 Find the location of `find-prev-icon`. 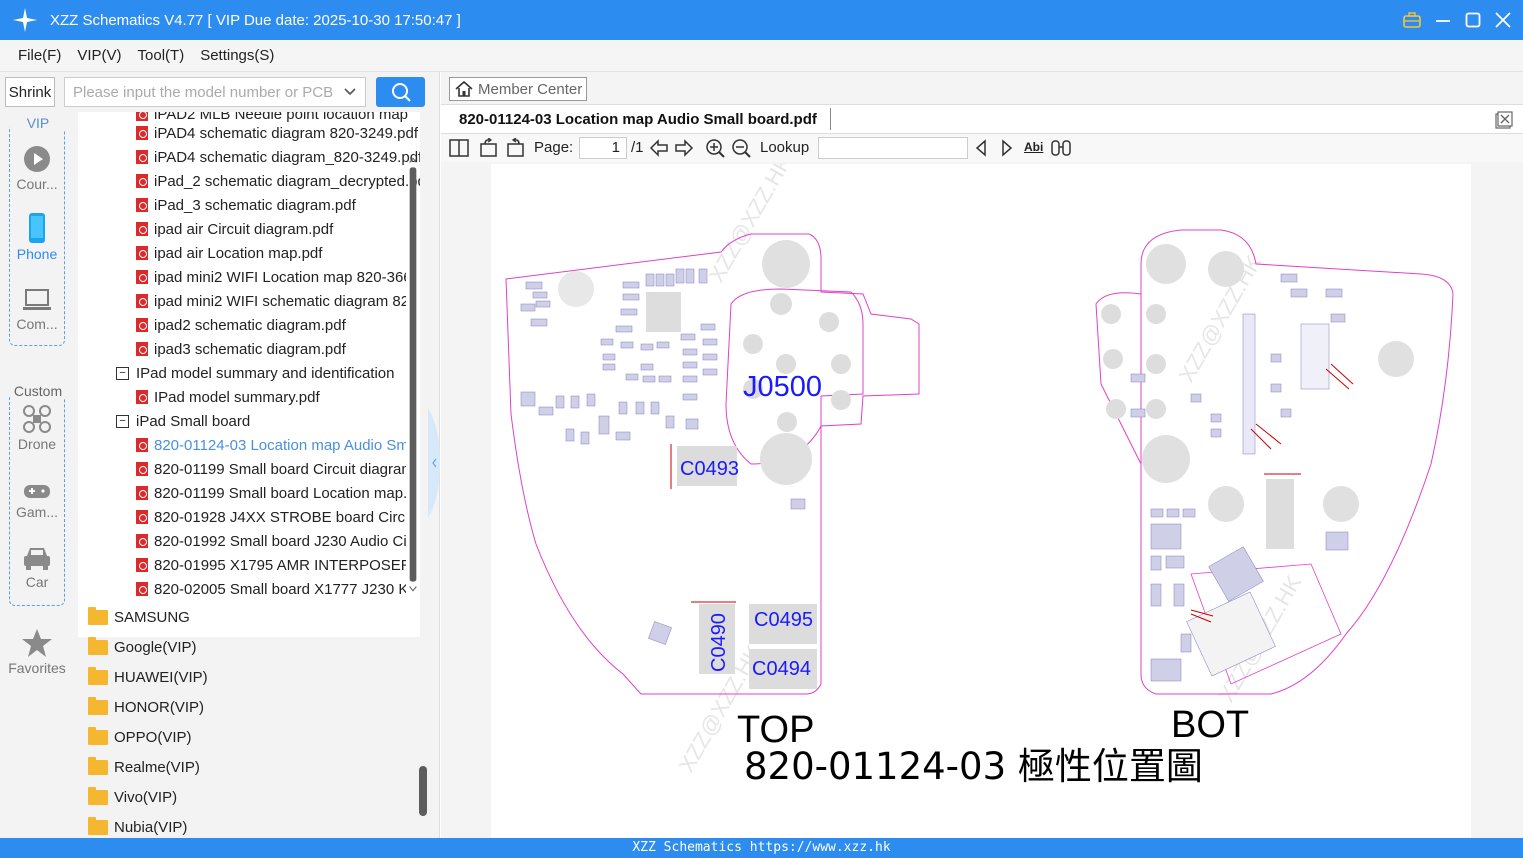

find-prev-icon is located at coordinates (981, 148).